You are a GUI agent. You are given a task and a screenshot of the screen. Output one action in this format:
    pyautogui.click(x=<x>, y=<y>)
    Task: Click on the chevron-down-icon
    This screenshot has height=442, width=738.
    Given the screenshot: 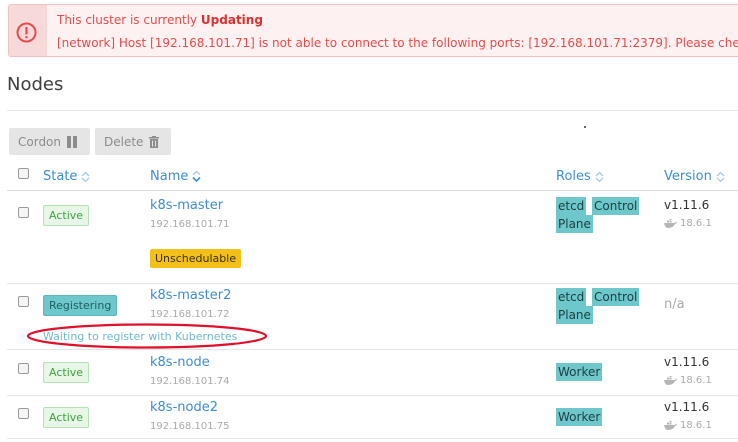 What is the action you would take?
    pyautogui.click(x=196, y=176)
    